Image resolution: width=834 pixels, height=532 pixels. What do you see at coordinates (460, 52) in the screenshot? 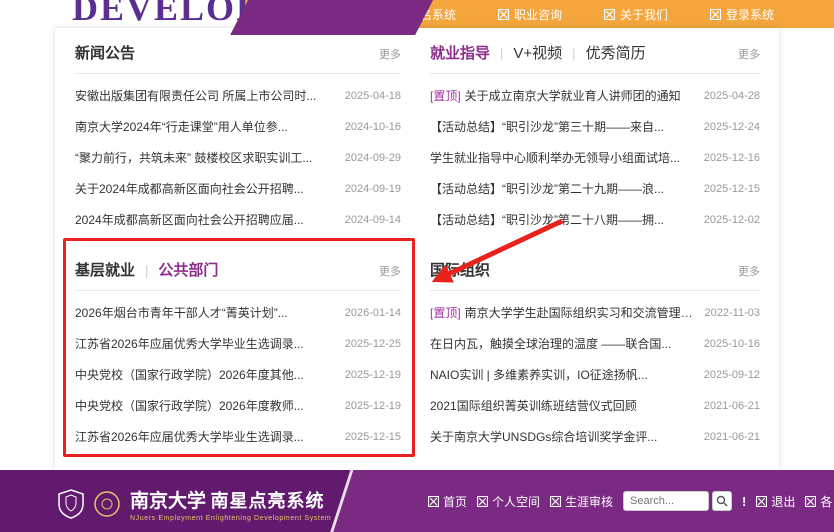
I see `tab-employment-guidance: 就业指导` at bounding box center [460, 52].